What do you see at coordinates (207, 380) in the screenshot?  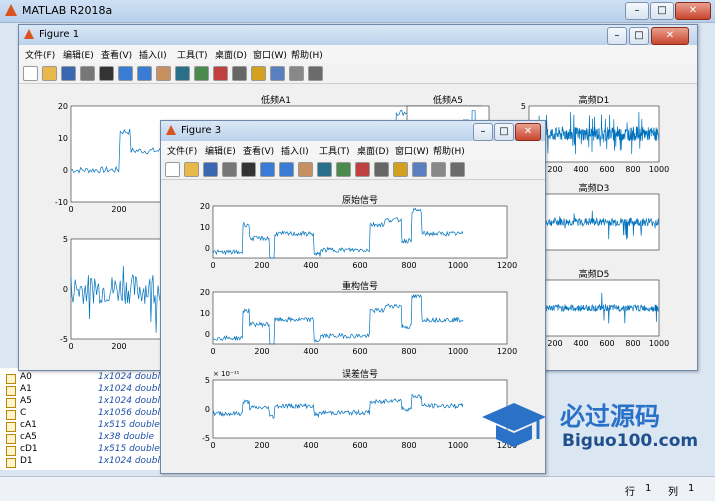 I see `y-tick-label: 5` at bounding box center [207, 380].